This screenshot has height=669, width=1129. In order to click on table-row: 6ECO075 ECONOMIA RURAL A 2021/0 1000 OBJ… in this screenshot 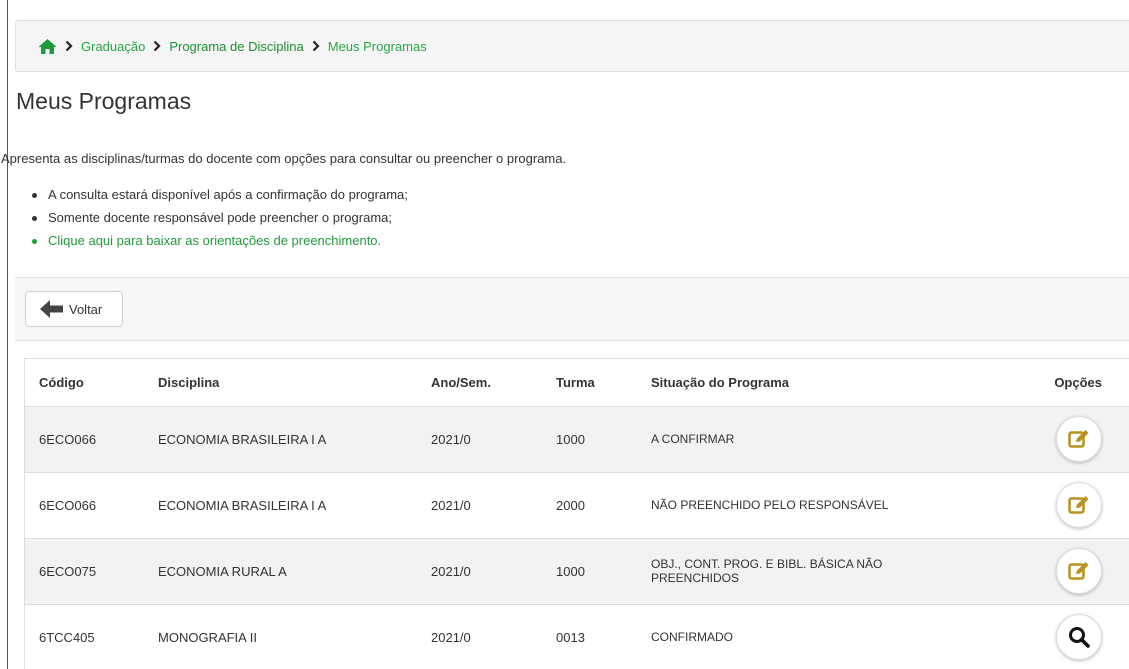, I will do `click(577, 571)`.